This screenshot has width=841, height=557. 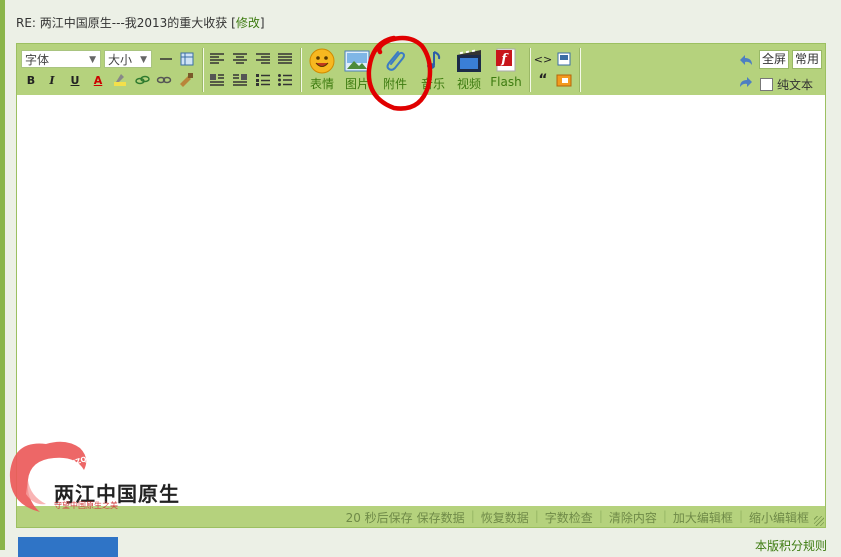 I want to click on forum-rules-link: 本版积分规则, so click(x=791, y=545).